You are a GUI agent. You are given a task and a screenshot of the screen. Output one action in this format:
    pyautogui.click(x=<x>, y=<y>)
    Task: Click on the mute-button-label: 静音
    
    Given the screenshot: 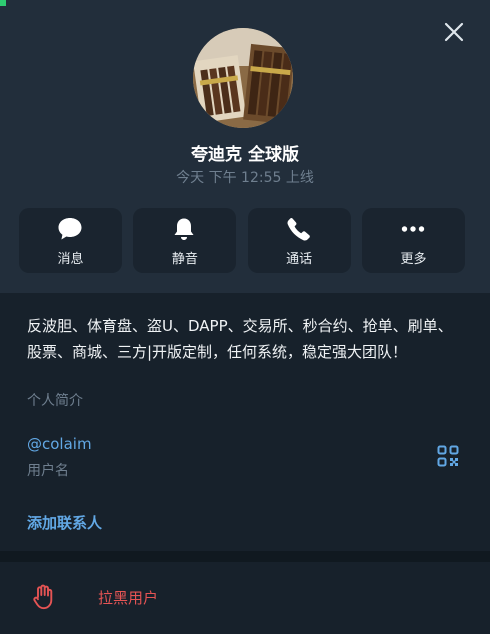 What is the action you would take?
    pyautogui.click(x=184, y=259)
    